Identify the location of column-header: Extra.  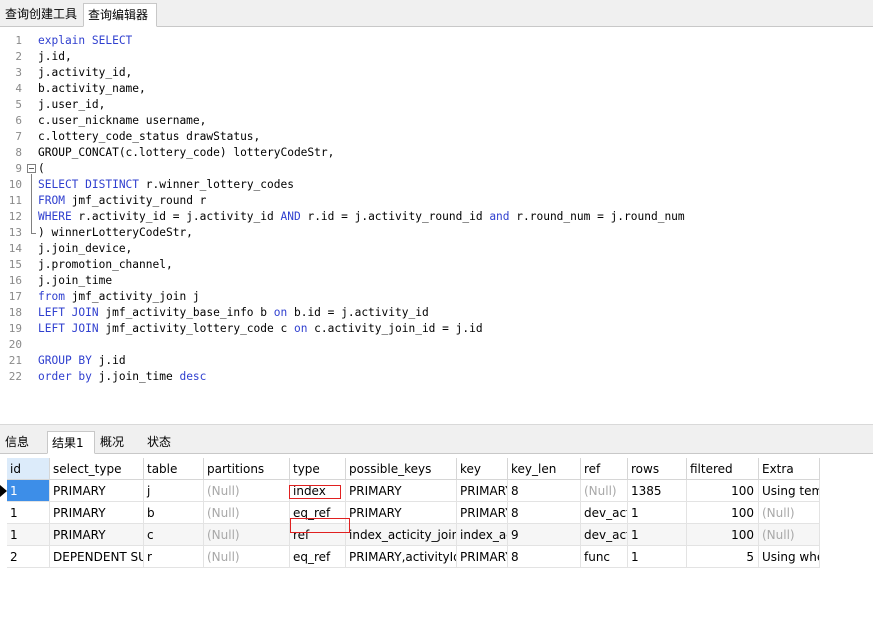
(789, 469).